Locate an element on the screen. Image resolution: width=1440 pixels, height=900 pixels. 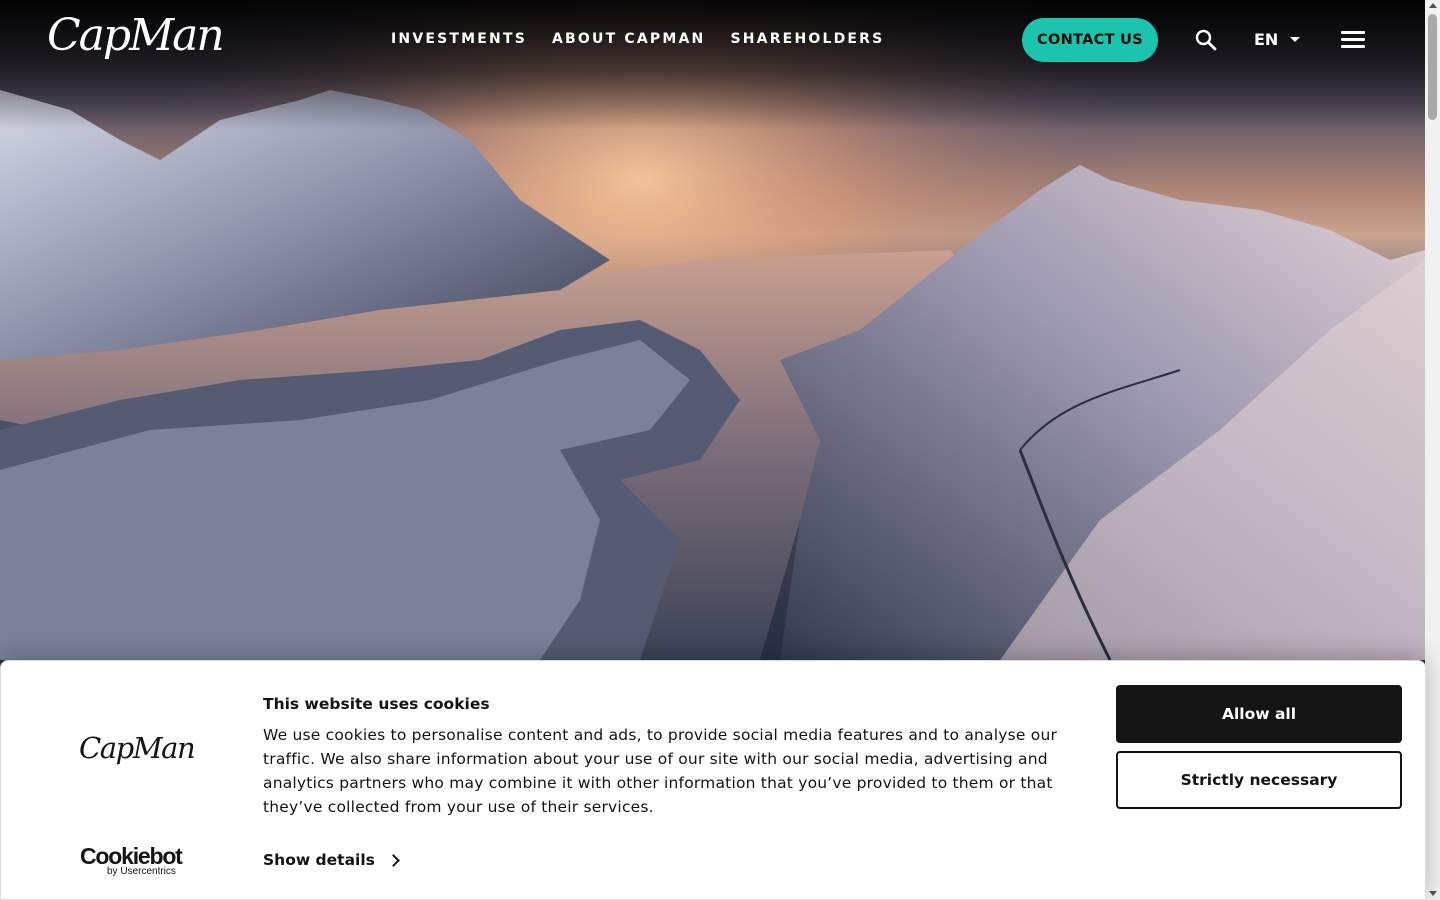
page-scrollbar is located at coordinates (1432, 450).